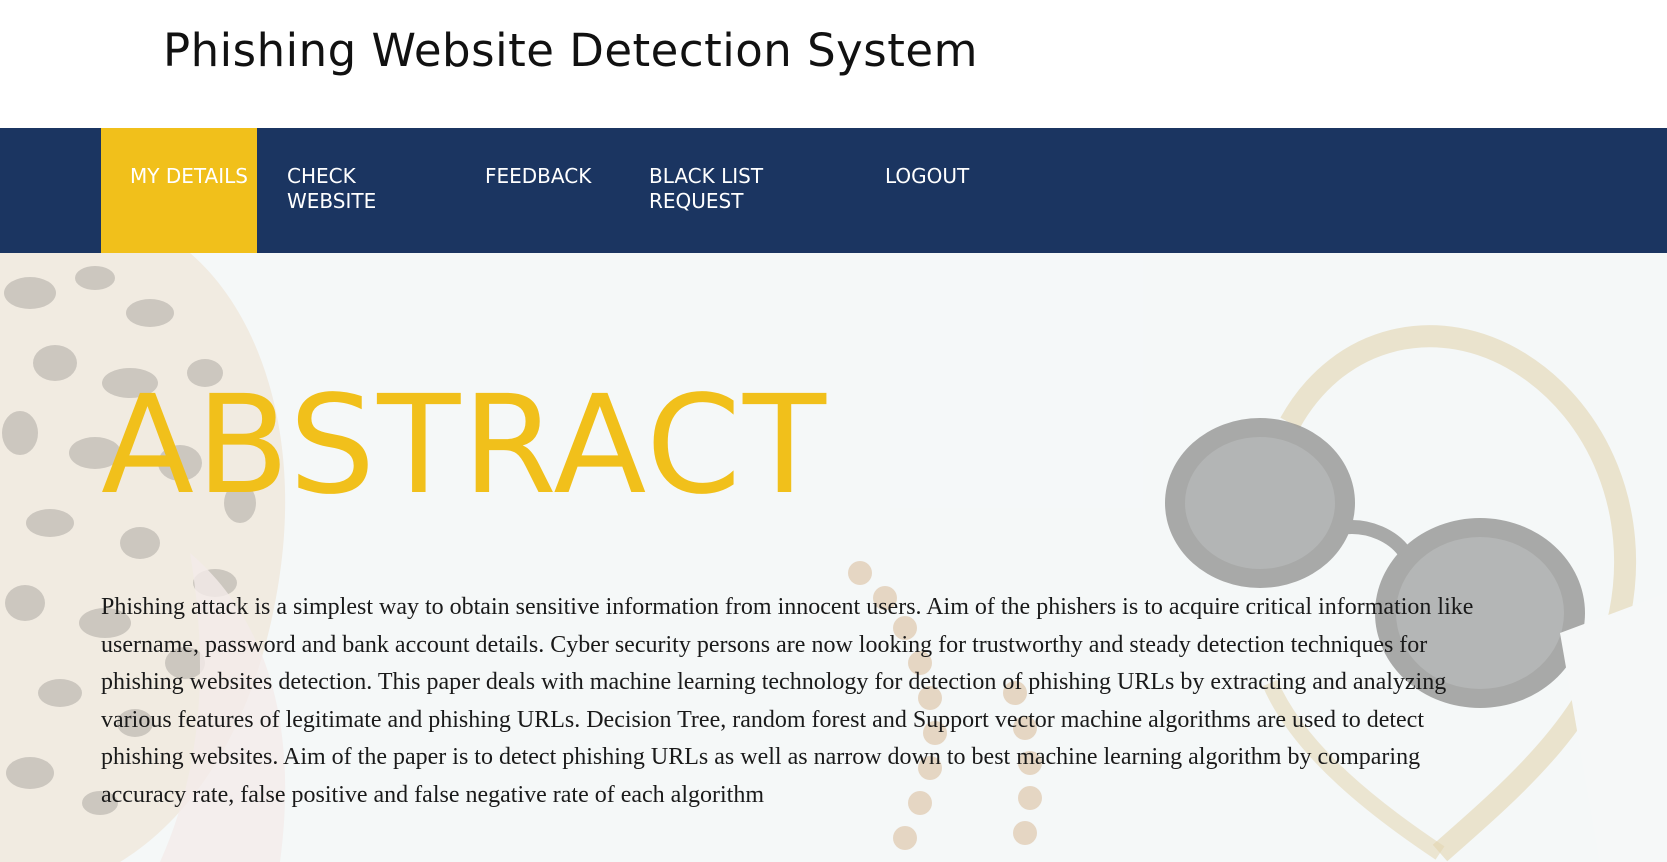 The image size is (1667, 862). I want to click on nav-item-label: BLACK LIST REQUEST, so click(706, 188).